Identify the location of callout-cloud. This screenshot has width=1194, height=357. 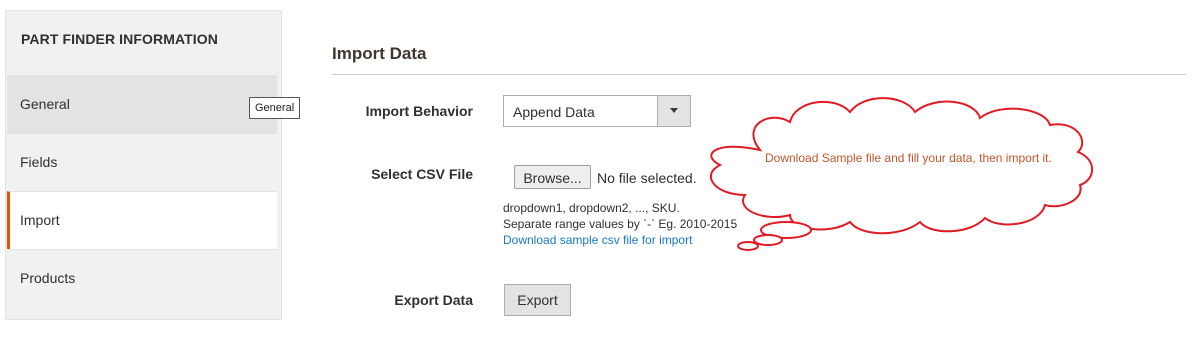
(901, 174).